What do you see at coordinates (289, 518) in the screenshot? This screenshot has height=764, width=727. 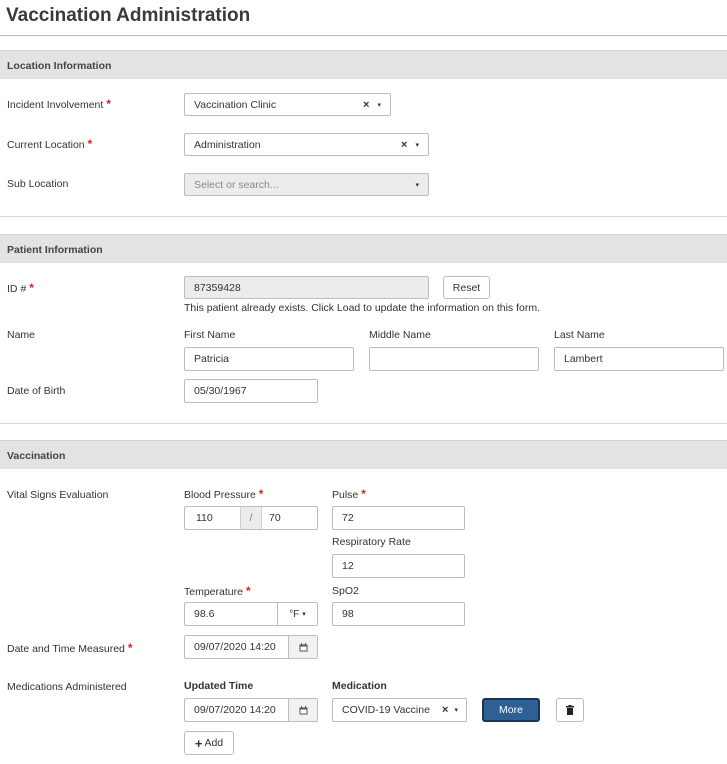 I see `diastolic-input: 70` at bounding box center [289, 518].